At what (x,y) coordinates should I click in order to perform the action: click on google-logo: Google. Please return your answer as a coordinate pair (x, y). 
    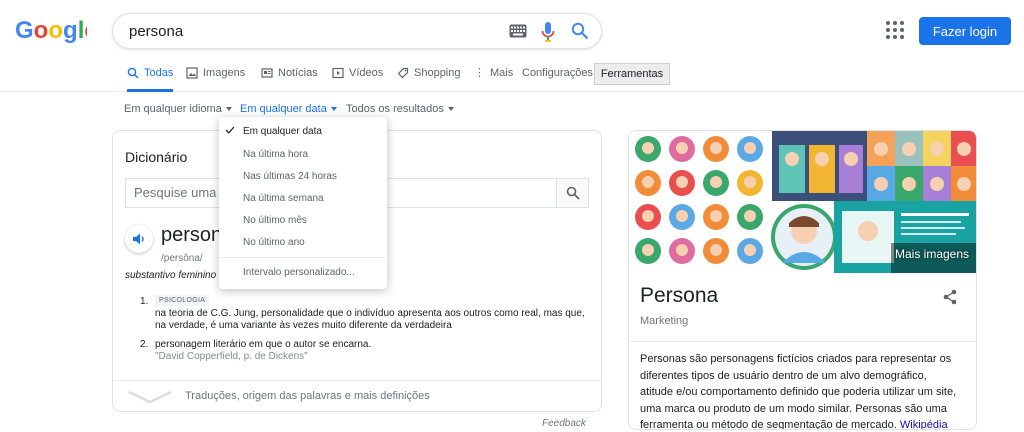
    Looking at the image, I should click on (51, 30).